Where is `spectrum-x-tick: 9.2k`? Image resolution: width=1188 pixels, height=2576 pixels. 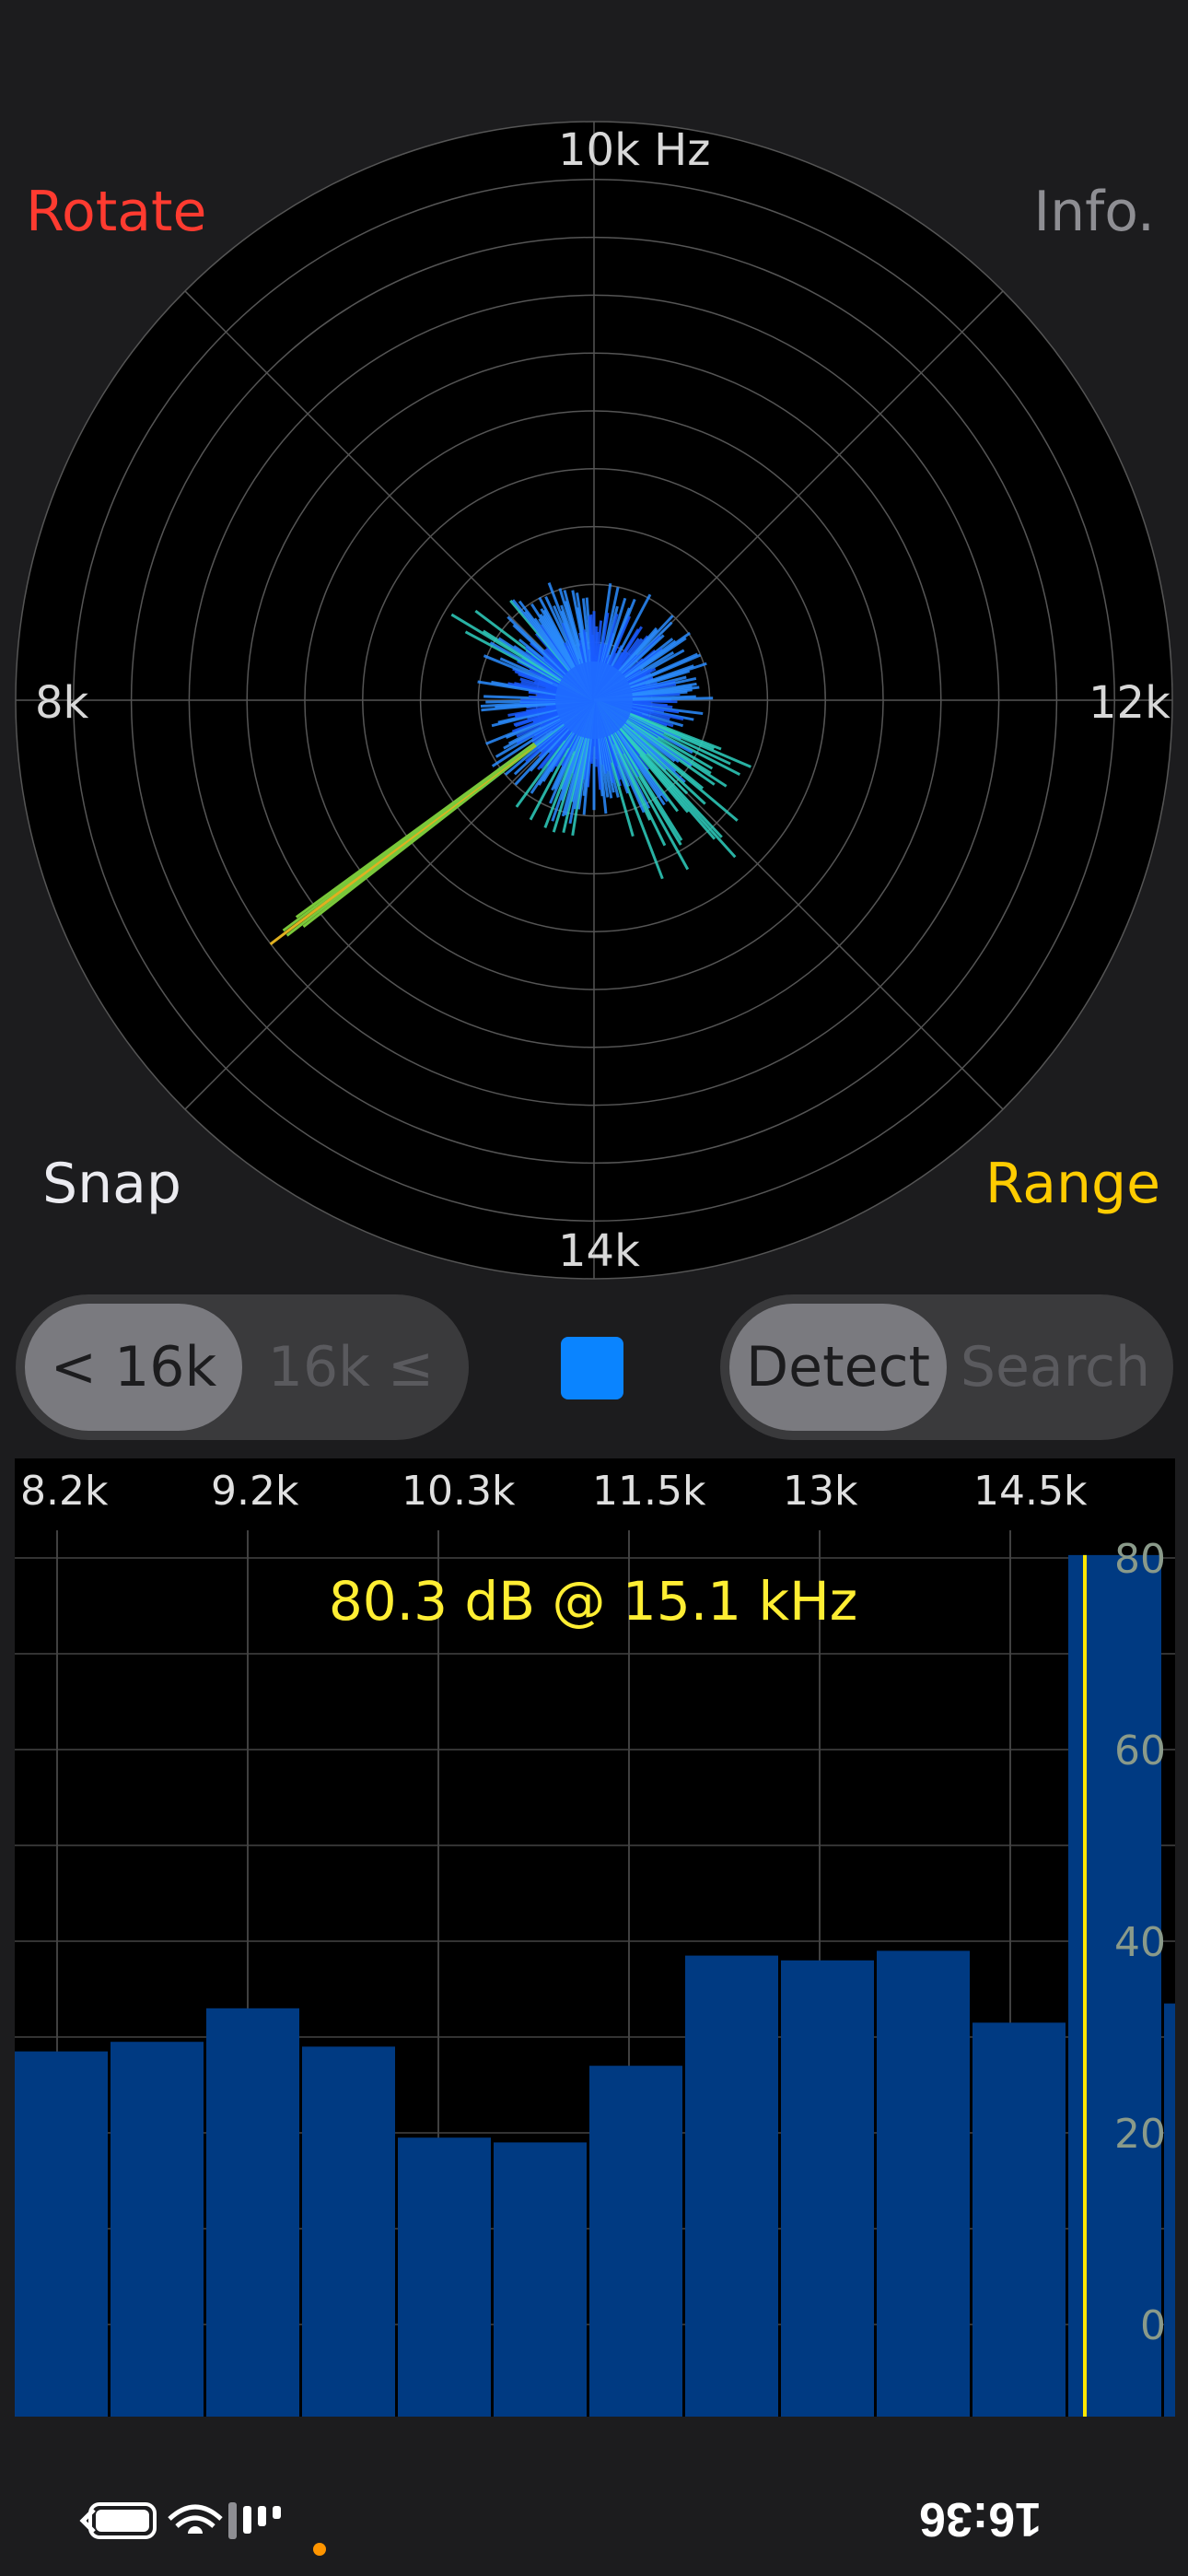
spectrum-x-tick: 9.2k is located at coordinates (255, 1491).